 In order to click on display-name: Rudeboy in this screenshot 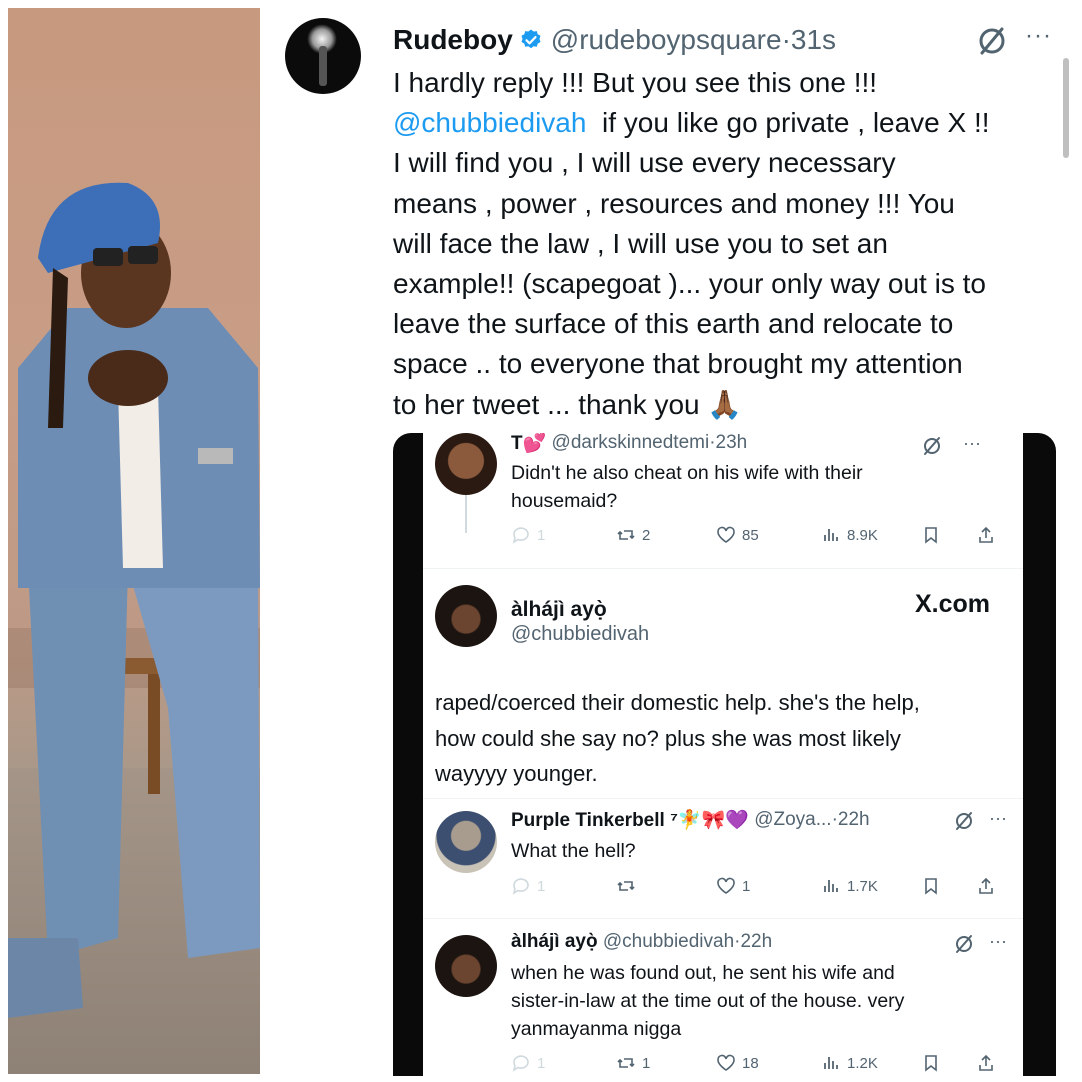, I will do `click(453, 40)`.